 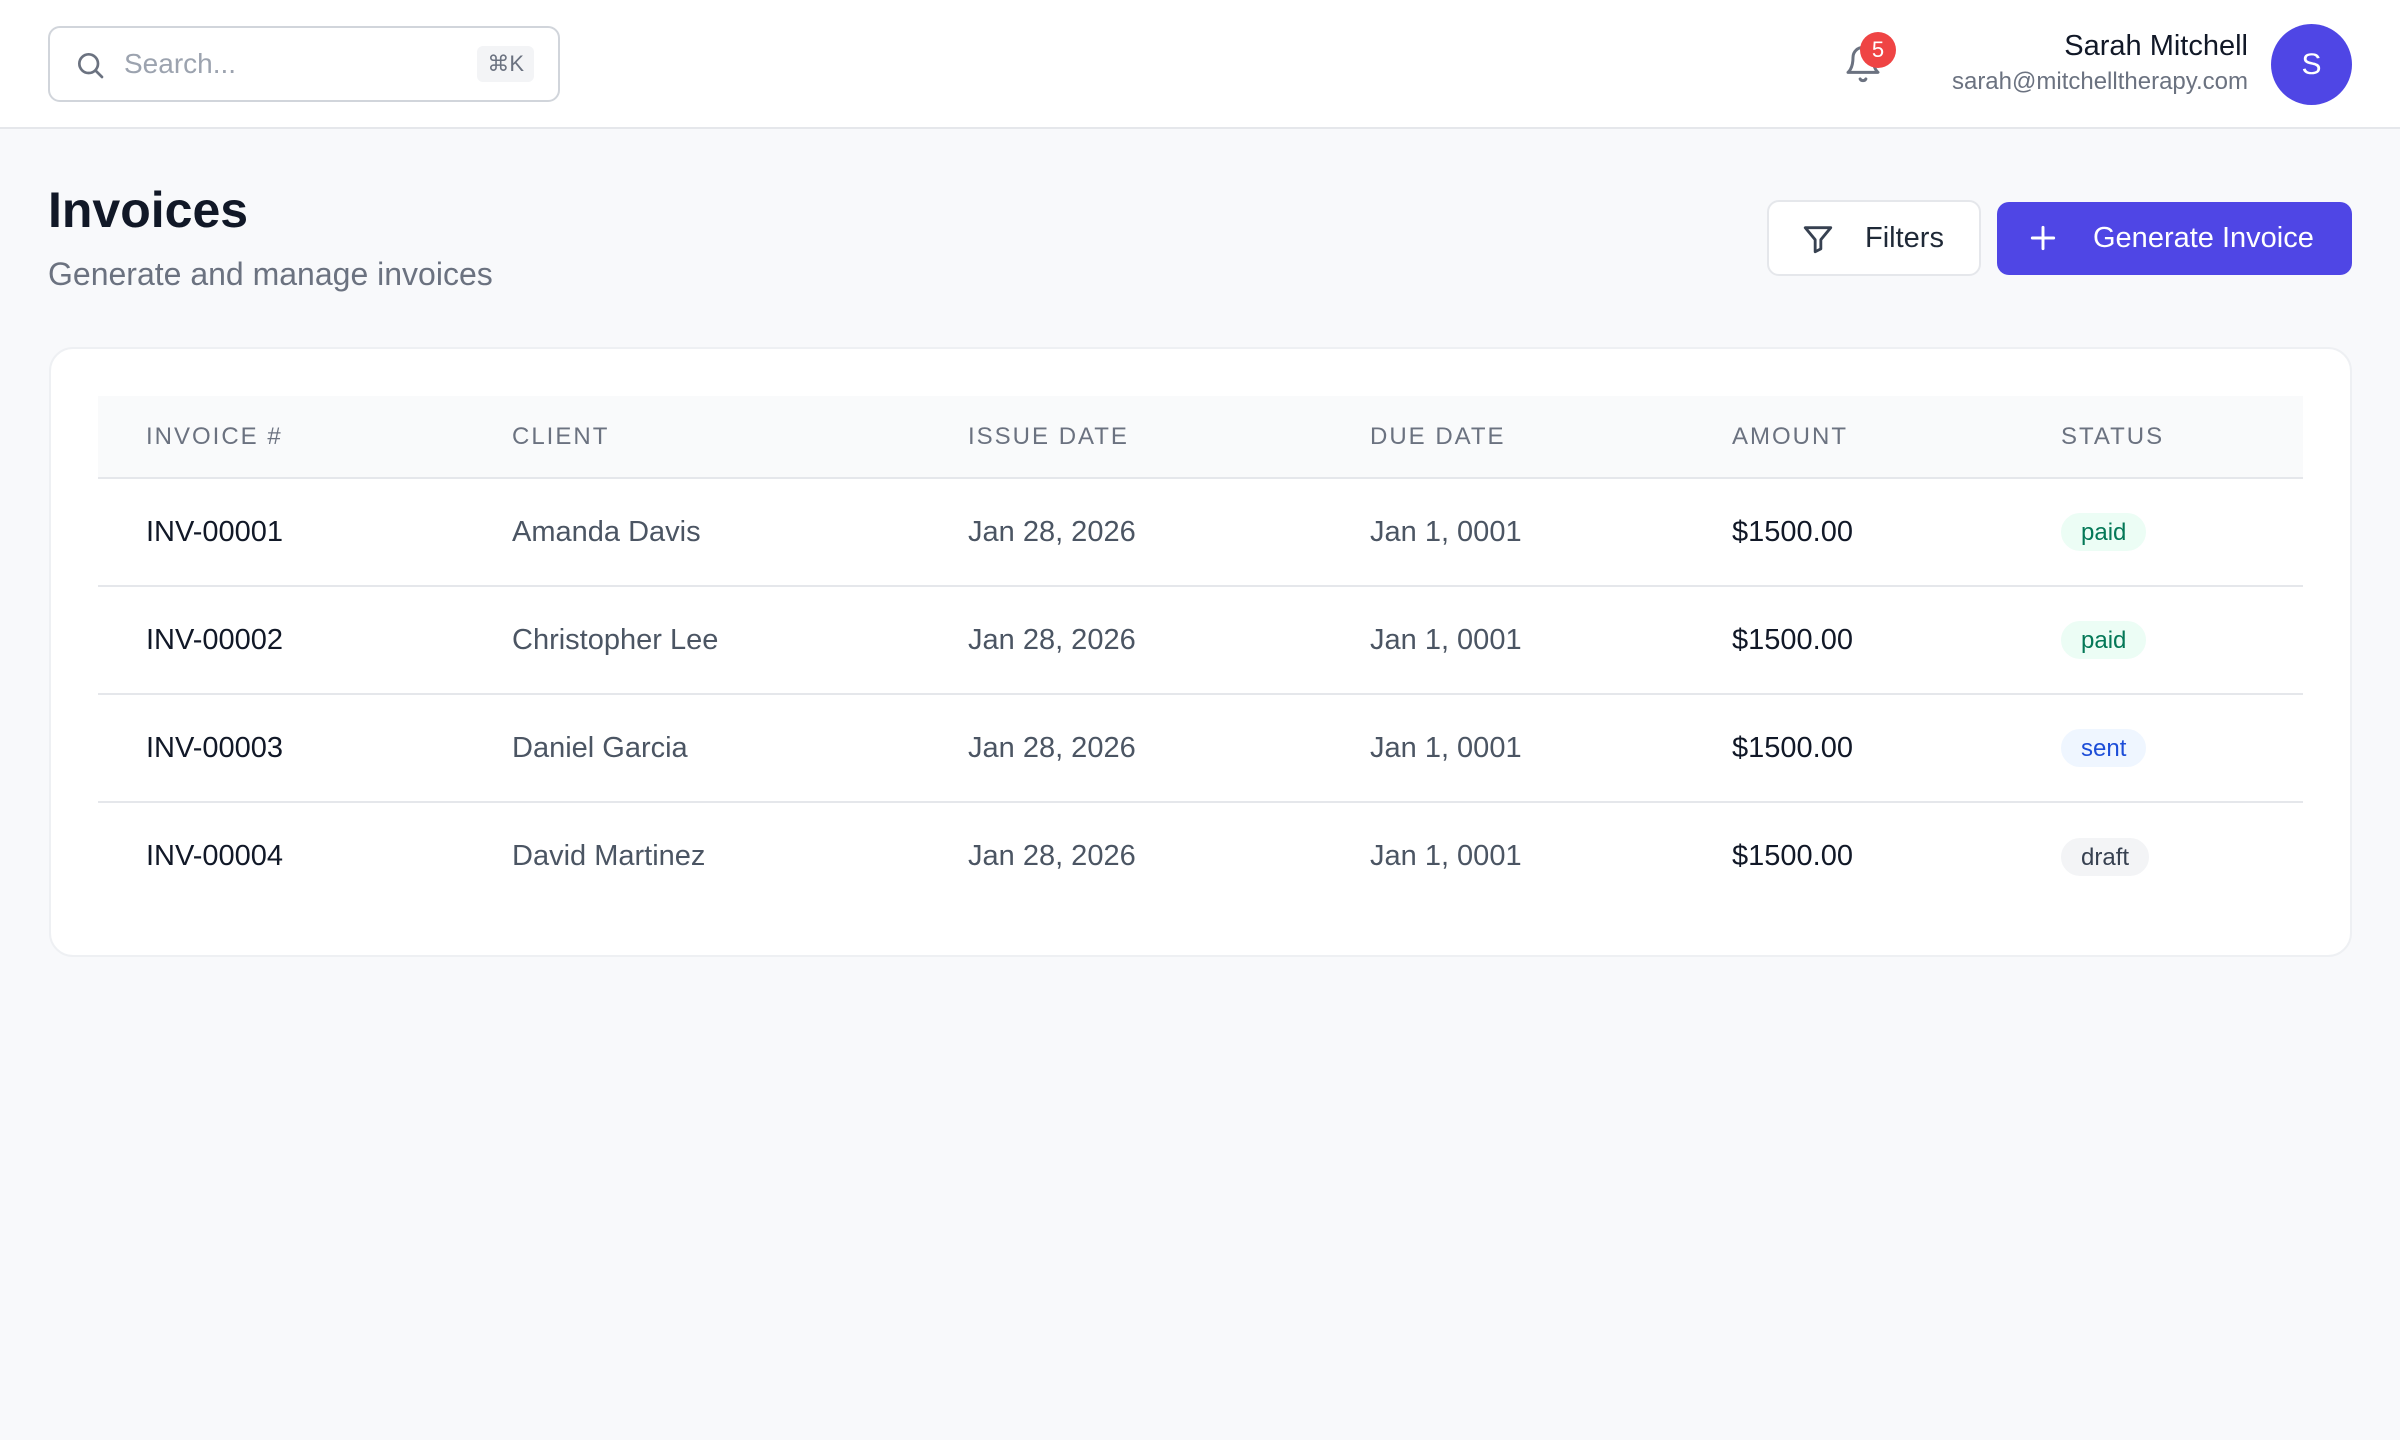 What do you see at coordinates (148, 210) in the screenshot?
I see `page-title: Invoices` at bounding box center [148, 210].